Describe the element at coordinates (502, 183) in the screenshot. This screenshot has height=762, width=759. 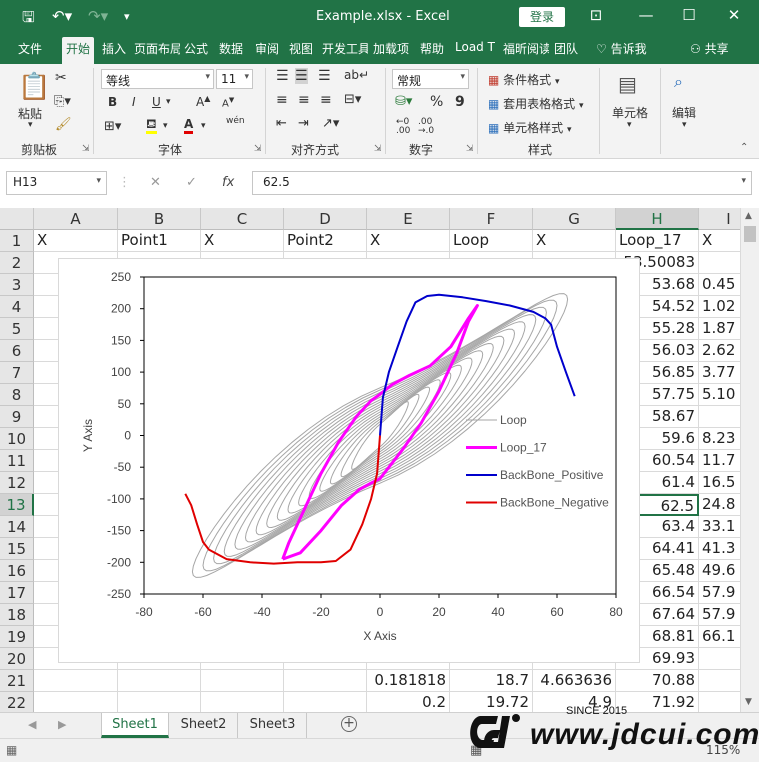
I see `formula-input: 62.5 ▾` at that location.